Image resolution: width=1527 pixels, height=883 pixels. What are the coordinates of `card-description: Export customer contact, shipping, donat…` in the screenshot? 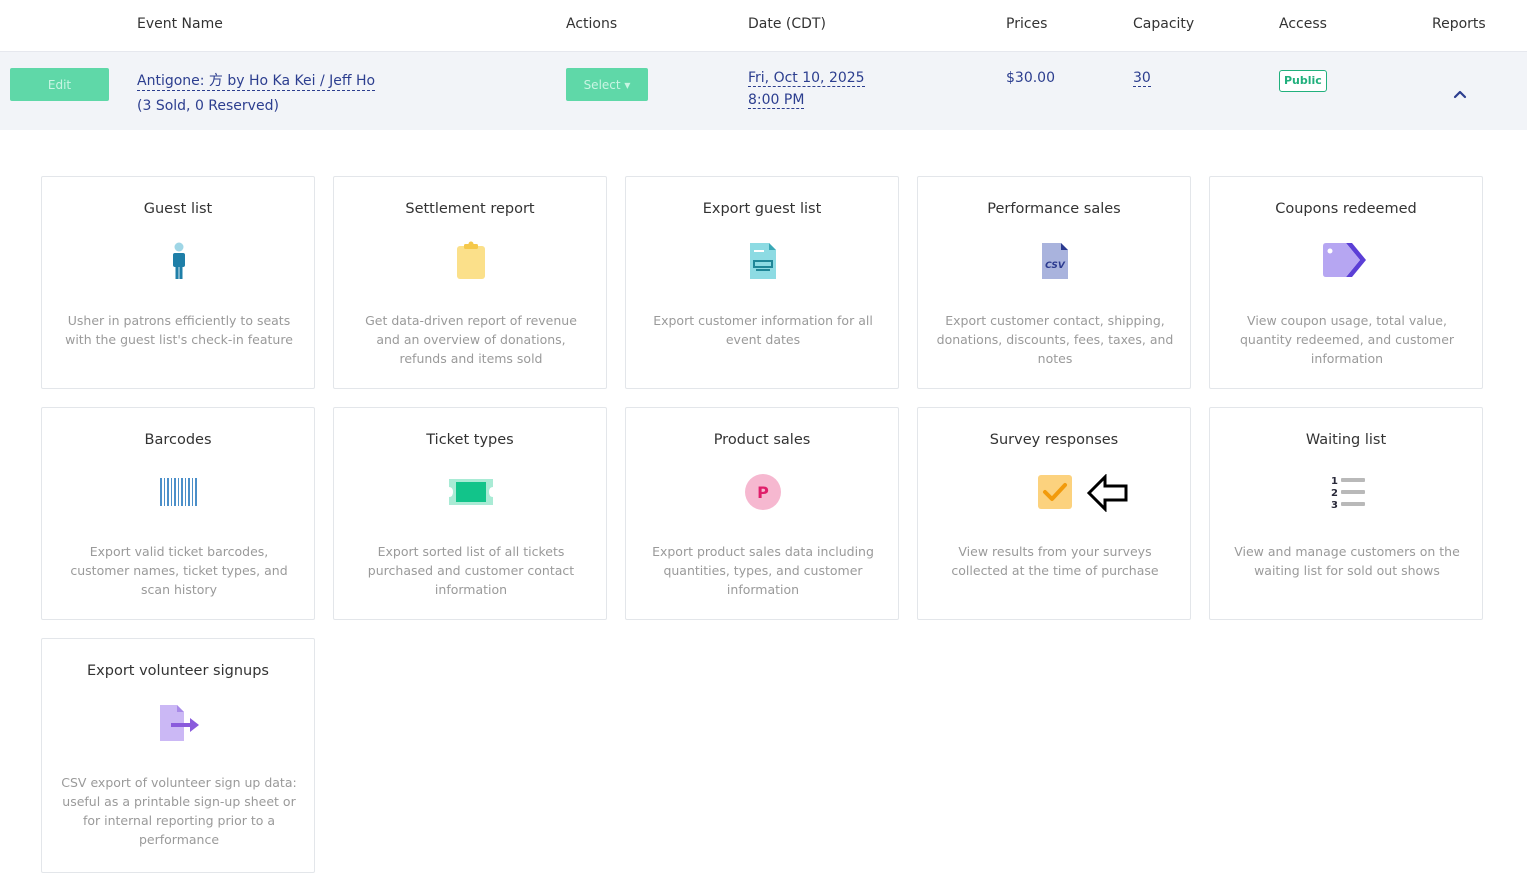 It's located at (1055, 339).